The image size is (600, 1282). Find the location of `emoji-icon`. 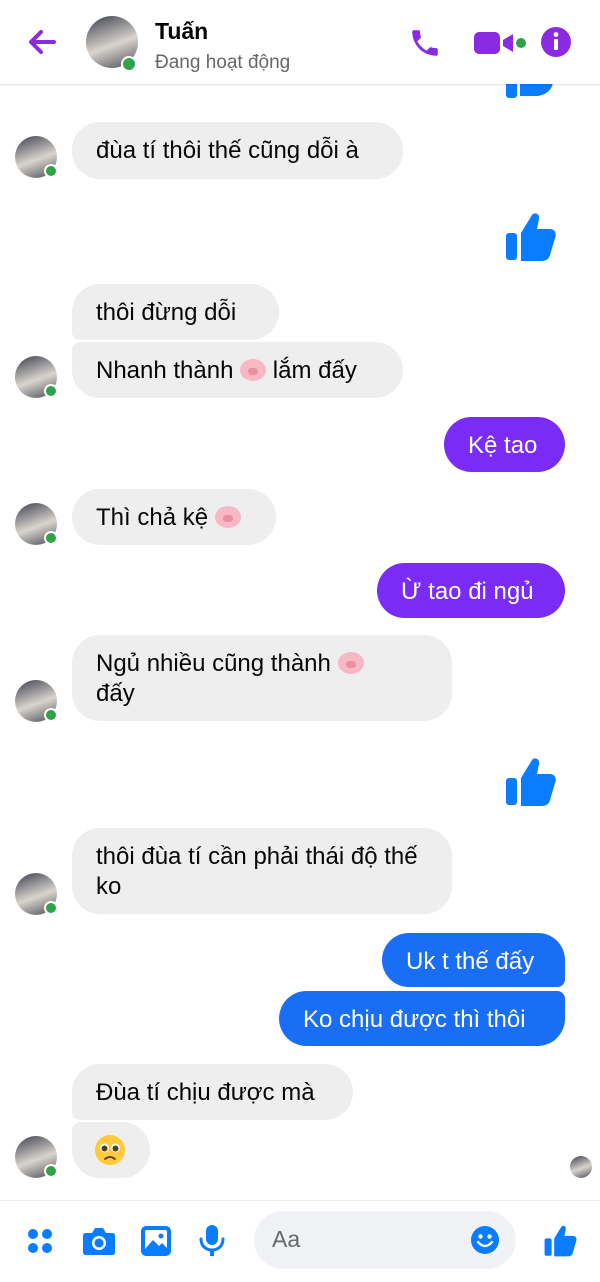

emoji-icon is located at coordinates (485, 1240).